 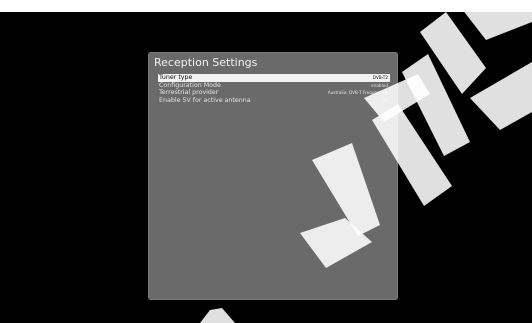 What do you see at coordinates (206, 62) in the screenshot?
I see `panel-title: Reception Settings` at bounding box center [206, 62].